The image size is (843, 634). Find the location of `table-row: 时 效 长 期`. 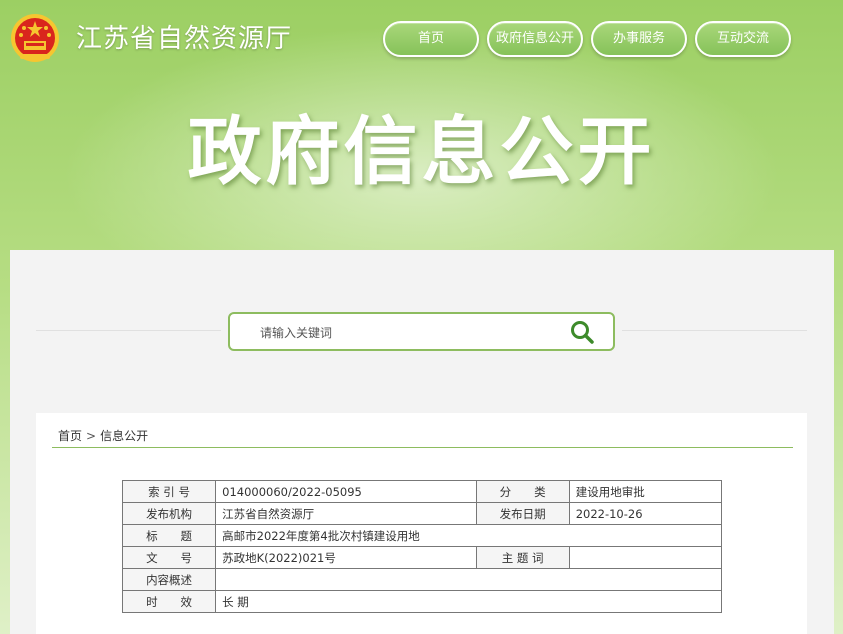

table-row: 时 效 长 期 is located at coordinates (421, 601).